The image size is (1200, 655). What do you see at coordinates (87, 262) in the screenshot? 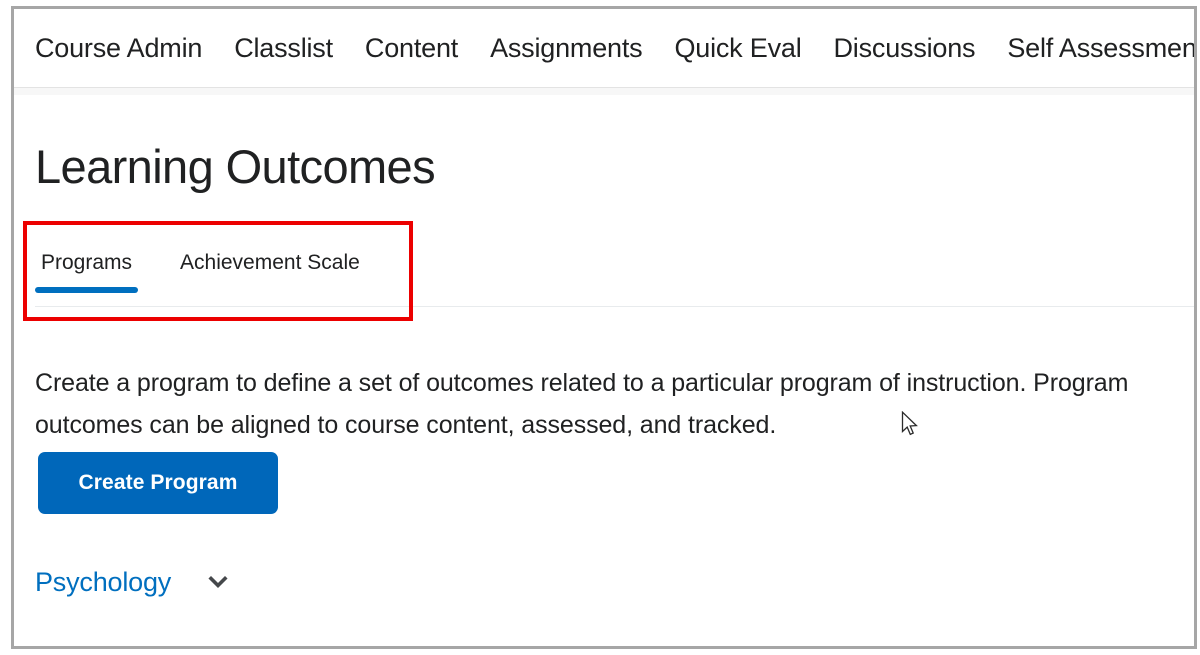
I see `tab-programs-label: Programs` at bounding box center [87, 262].